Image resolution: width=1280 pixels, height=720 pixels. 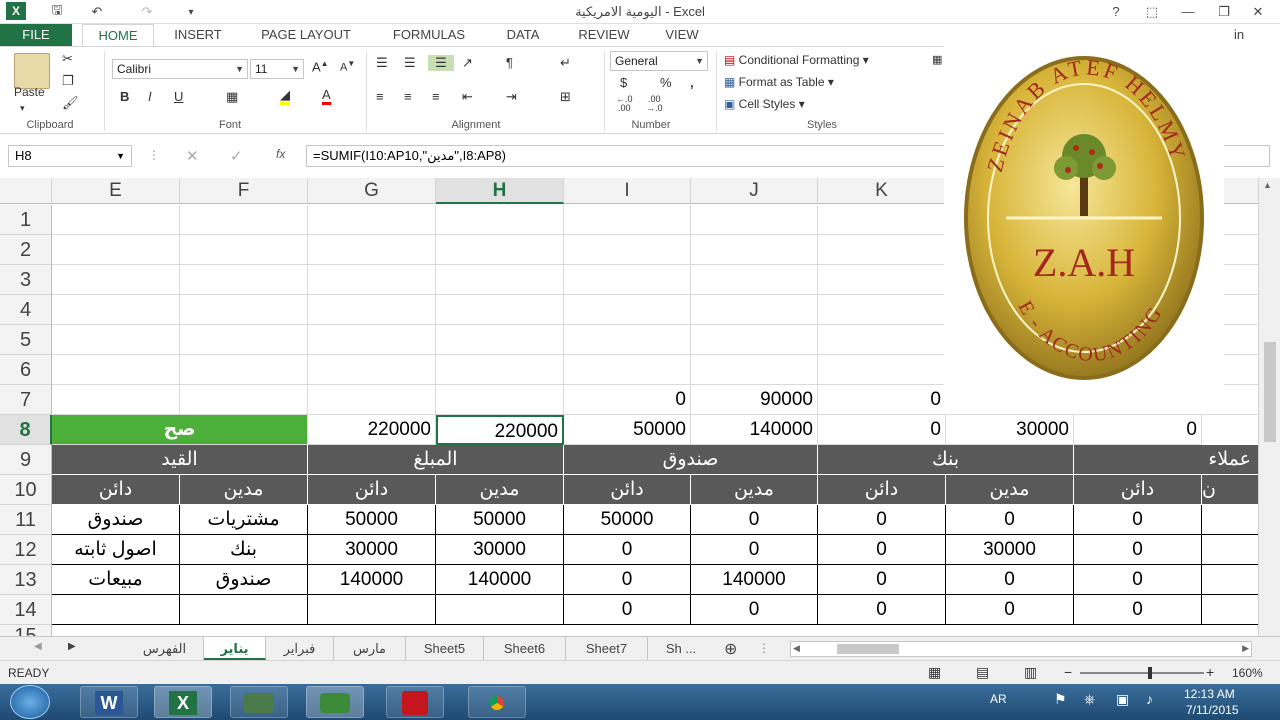 I want to click on enter-icon: ✓, so click(x=236, y=156).